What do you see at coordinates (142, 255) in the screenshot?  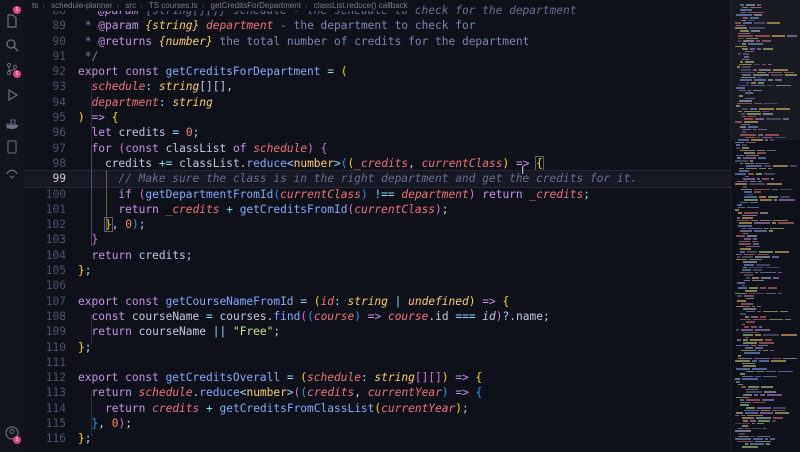 I see `code-text: return credits;` at bounding box center [142, 255].